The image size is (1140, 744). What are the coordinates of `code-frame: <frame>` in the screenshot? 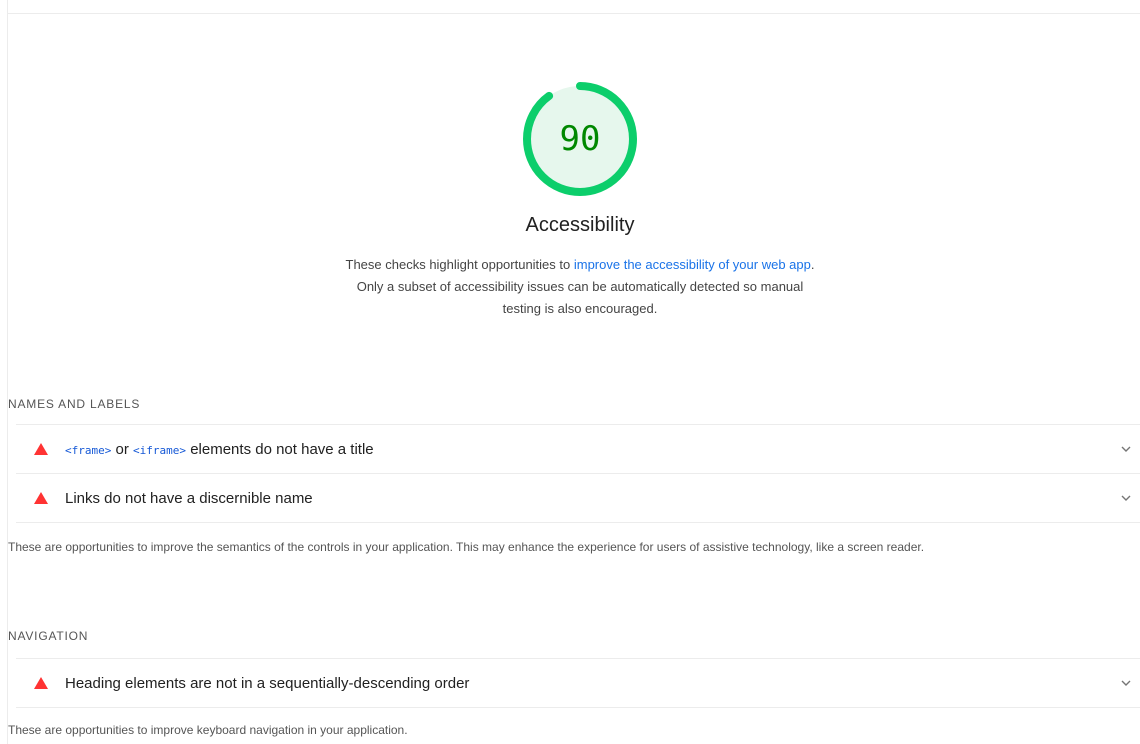 It's located at (88, 450).